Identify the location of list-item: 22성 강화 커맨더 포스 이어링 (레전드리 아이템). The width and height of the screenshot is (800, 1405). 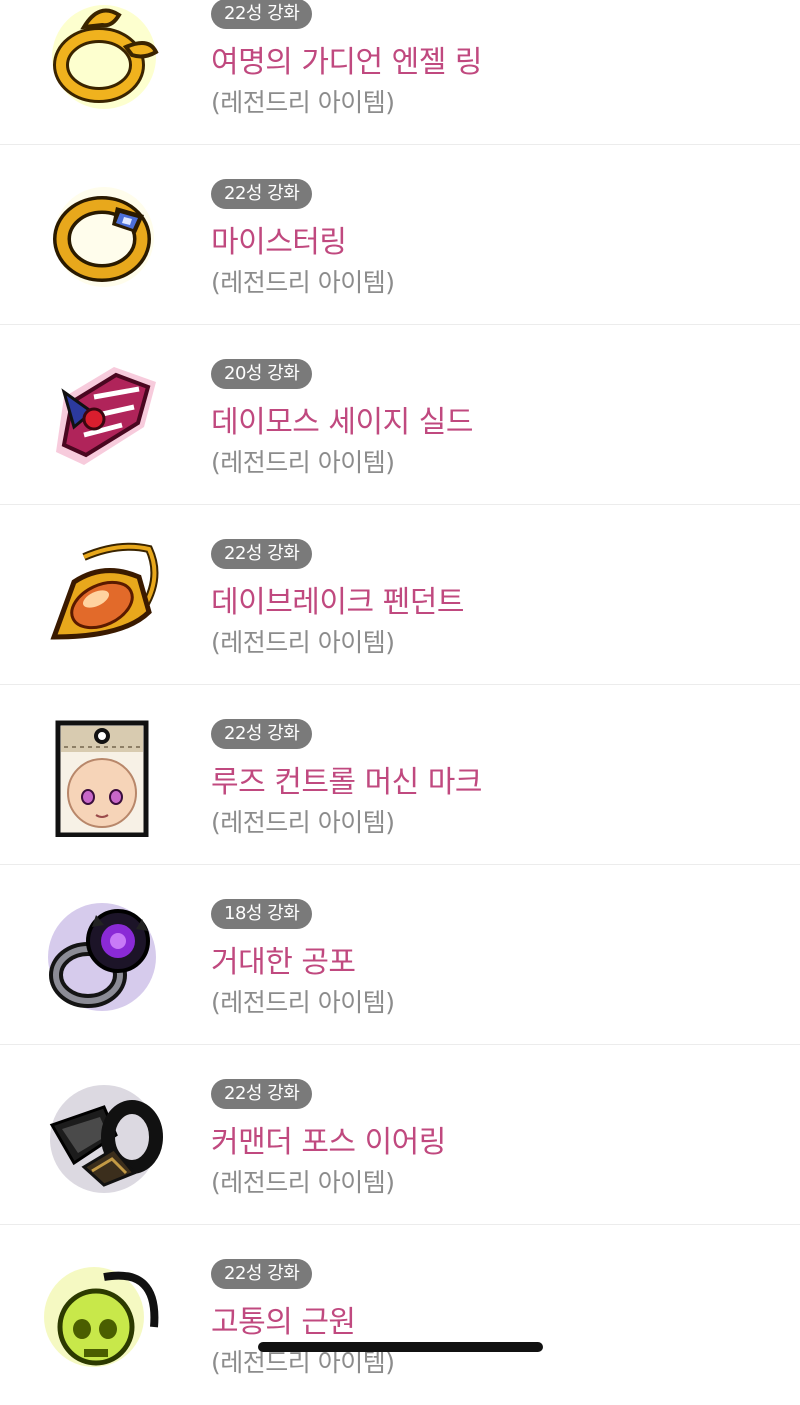
(400, 1135).